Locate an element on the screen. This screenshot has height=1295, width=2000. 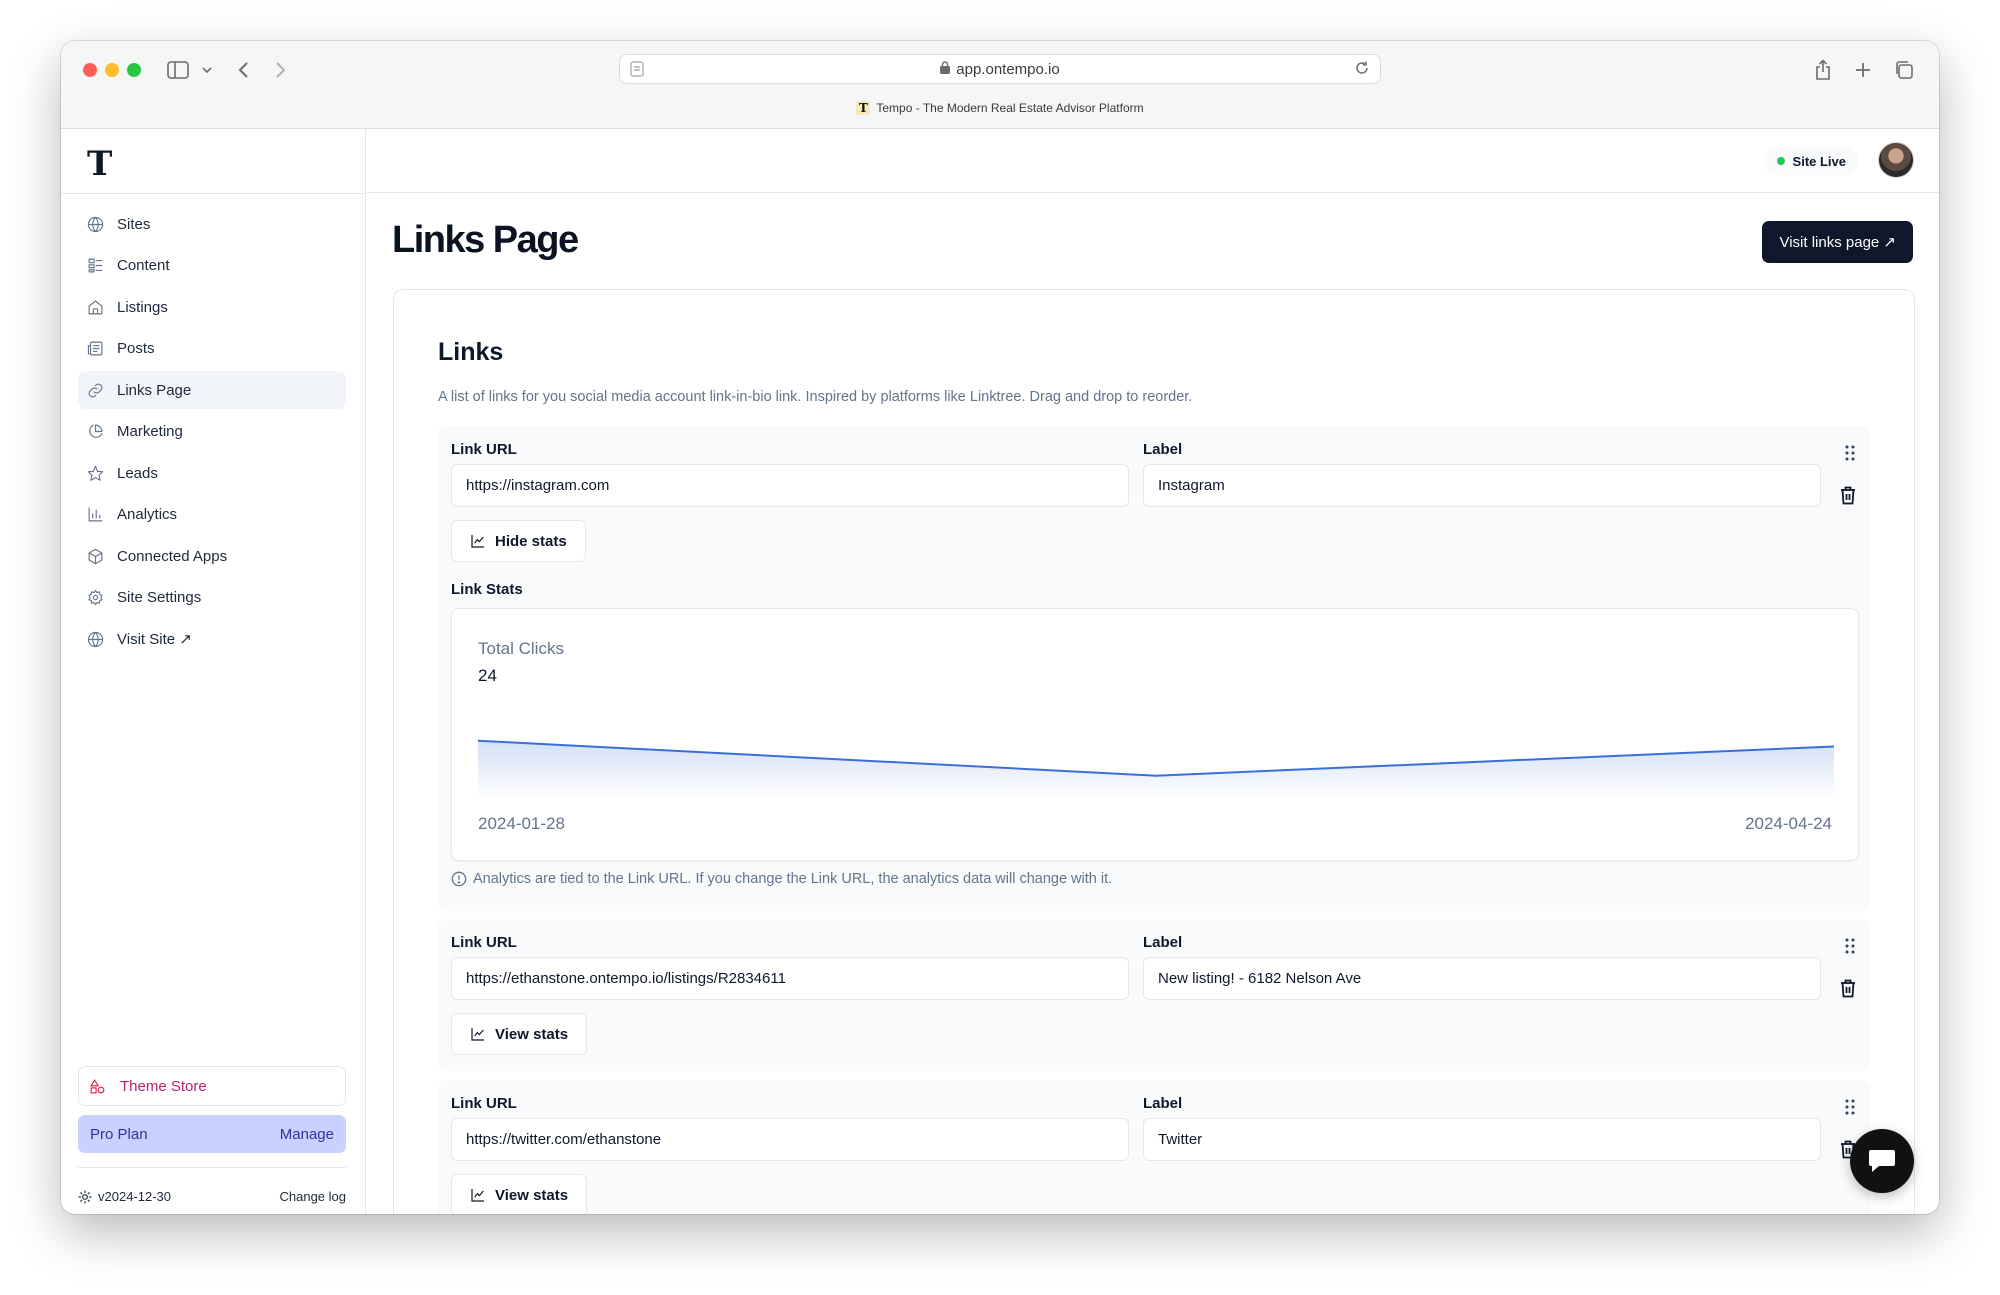
sidebar-toggle-icon is located at coordinates (178, 70).